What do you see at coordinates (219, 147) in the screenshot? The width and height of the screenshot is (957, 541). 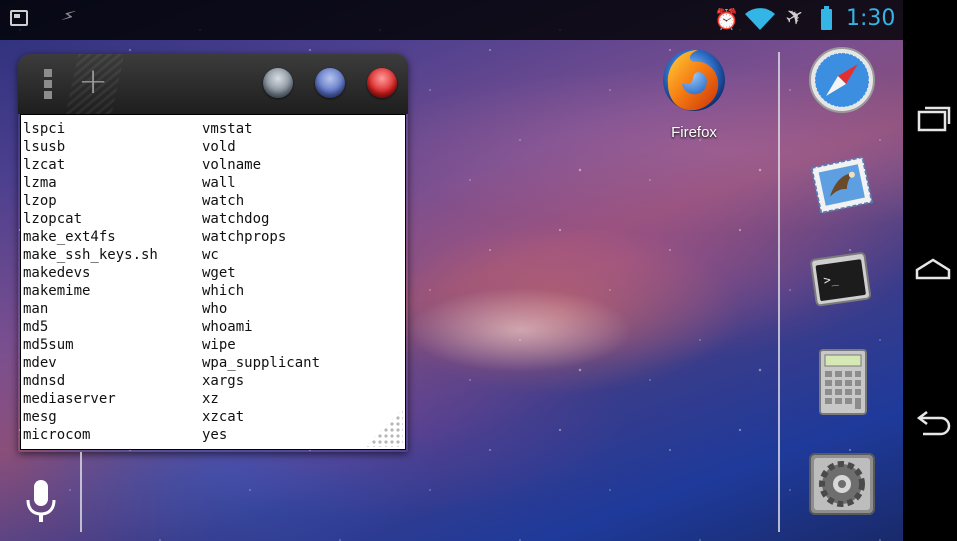 I see `terminal-line: vold` at bounding box center [219, 147].